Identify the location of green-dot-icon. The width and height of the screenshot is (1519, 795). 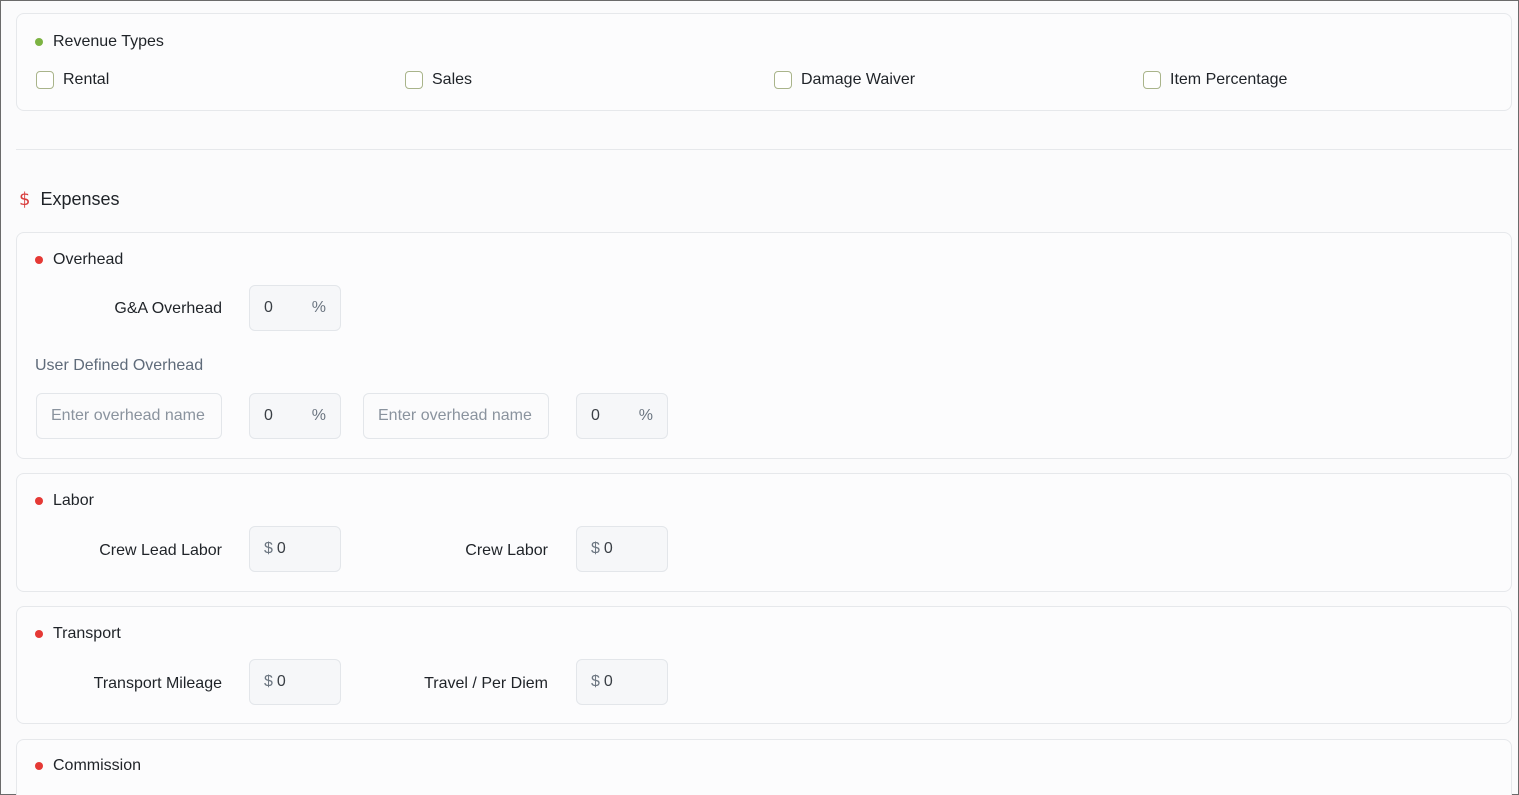
(39, 42).